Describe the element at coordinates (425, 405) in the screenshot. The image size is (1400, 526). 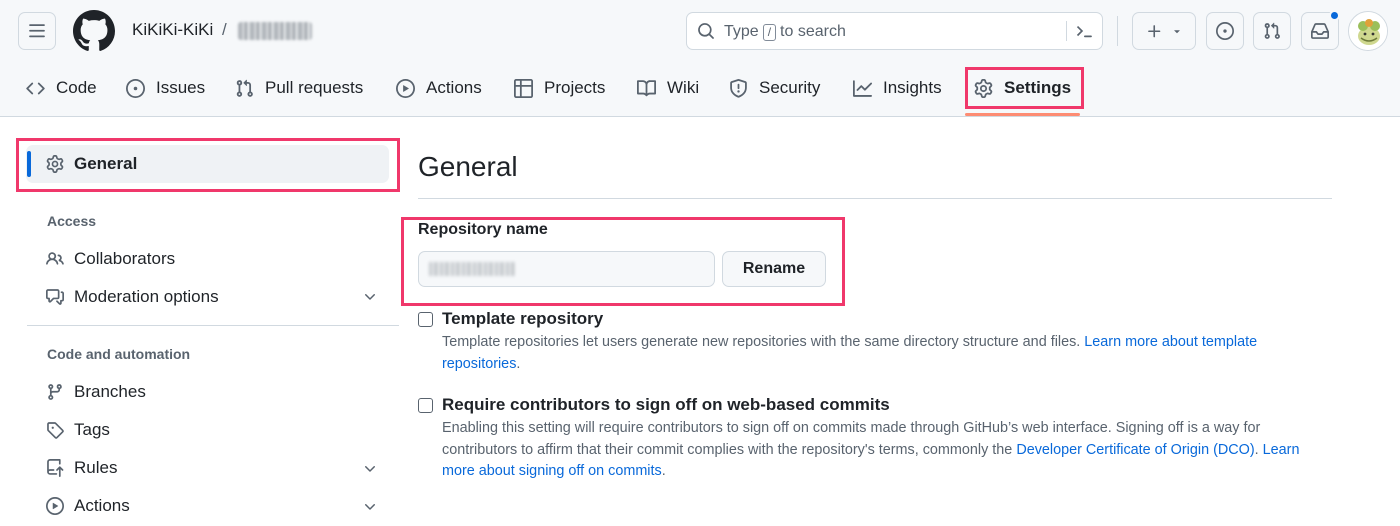
I see `signoff-checkbox` at that location.